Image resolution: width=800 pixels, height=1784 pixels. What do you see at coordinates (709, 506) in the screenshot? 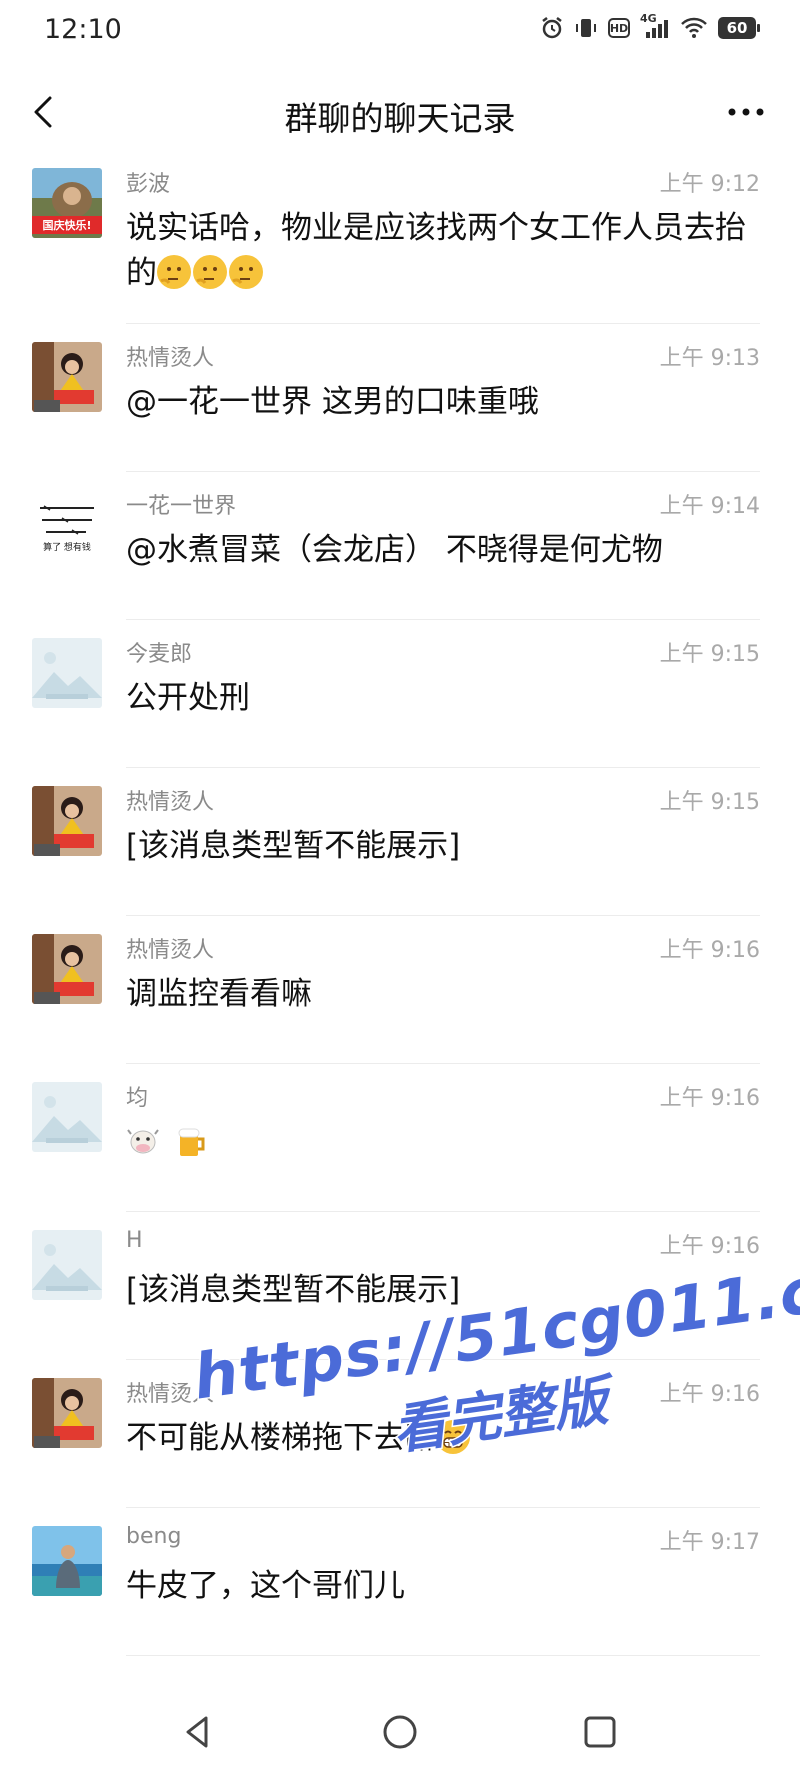
I see `message-time: 上午 9:14` at bounding box center [709, 506].